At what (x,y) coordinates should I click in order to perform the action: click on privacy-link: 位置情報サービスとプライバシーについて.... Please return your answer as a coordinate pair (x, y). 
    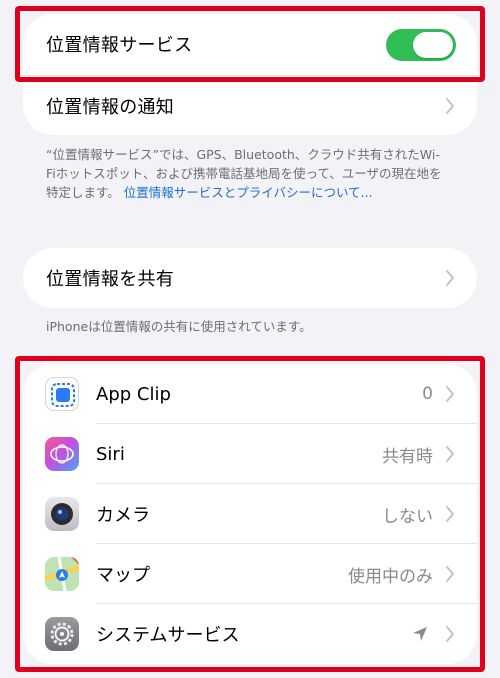
    Looking at the image, I should click on (248, 192).